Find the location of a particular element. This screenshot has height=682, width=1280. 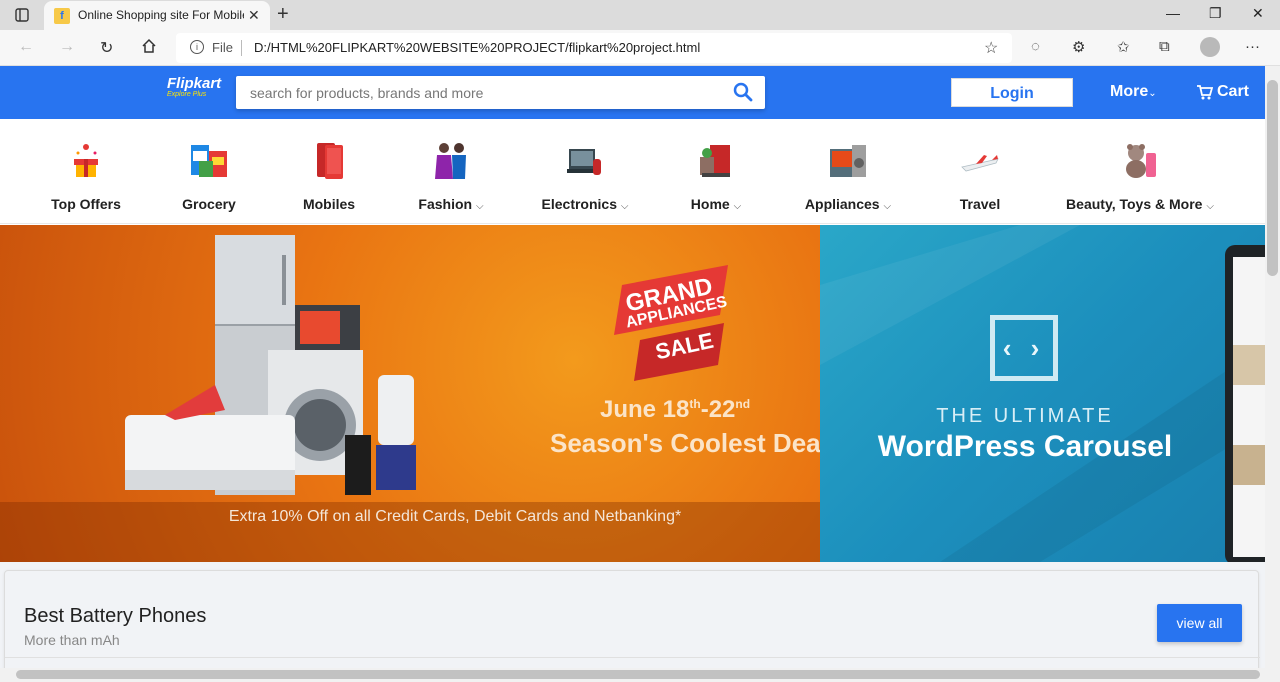

horizontal-scroll-thumb is located at coordinates (638, 674).